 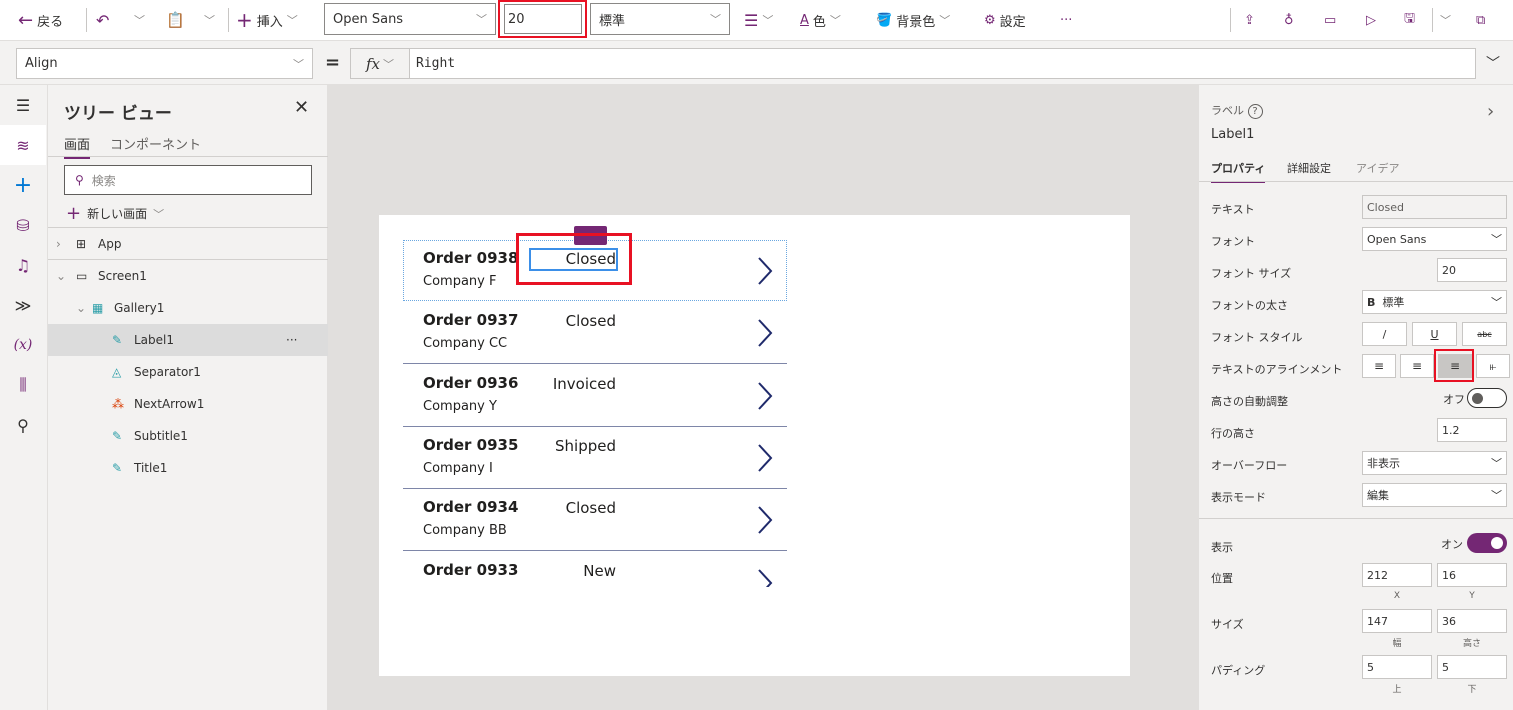 I want to click on align-center-button: ≡, so click(x=1417, y=366).